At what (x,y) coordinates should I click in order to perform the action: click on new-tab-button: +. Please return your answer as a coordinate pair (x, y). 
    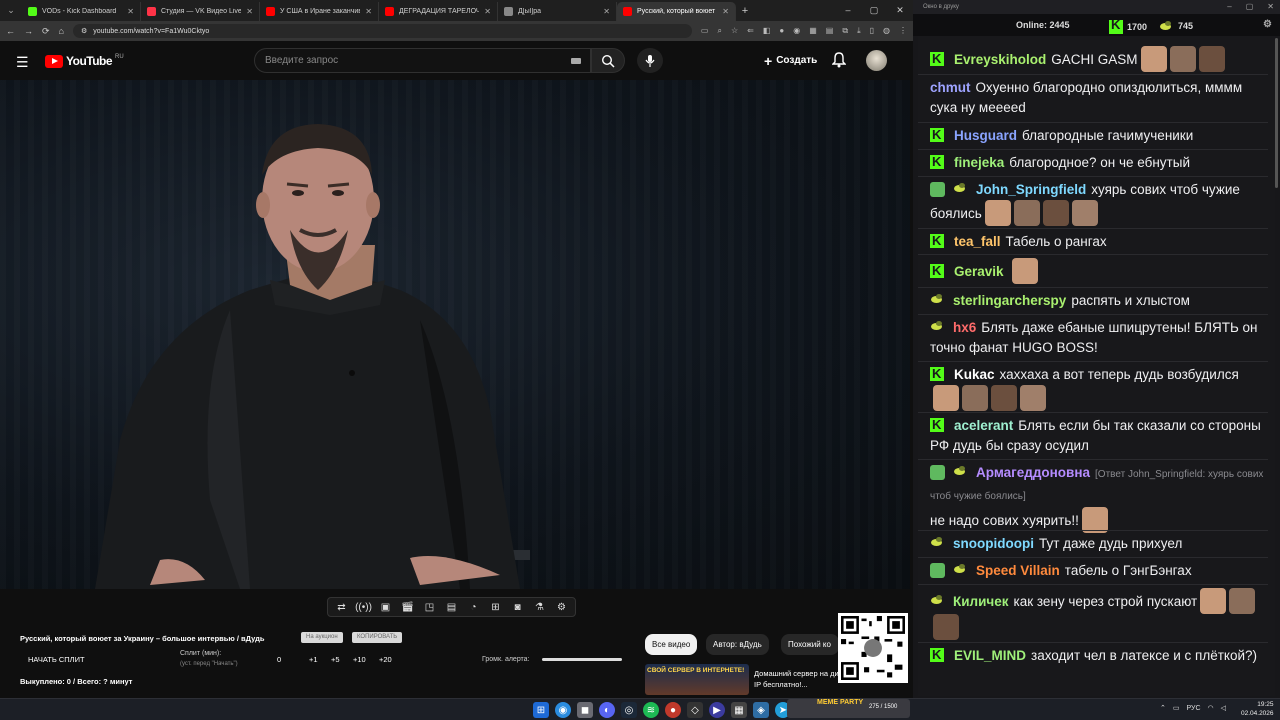
    Looking at the image, I should click on (745, 11).